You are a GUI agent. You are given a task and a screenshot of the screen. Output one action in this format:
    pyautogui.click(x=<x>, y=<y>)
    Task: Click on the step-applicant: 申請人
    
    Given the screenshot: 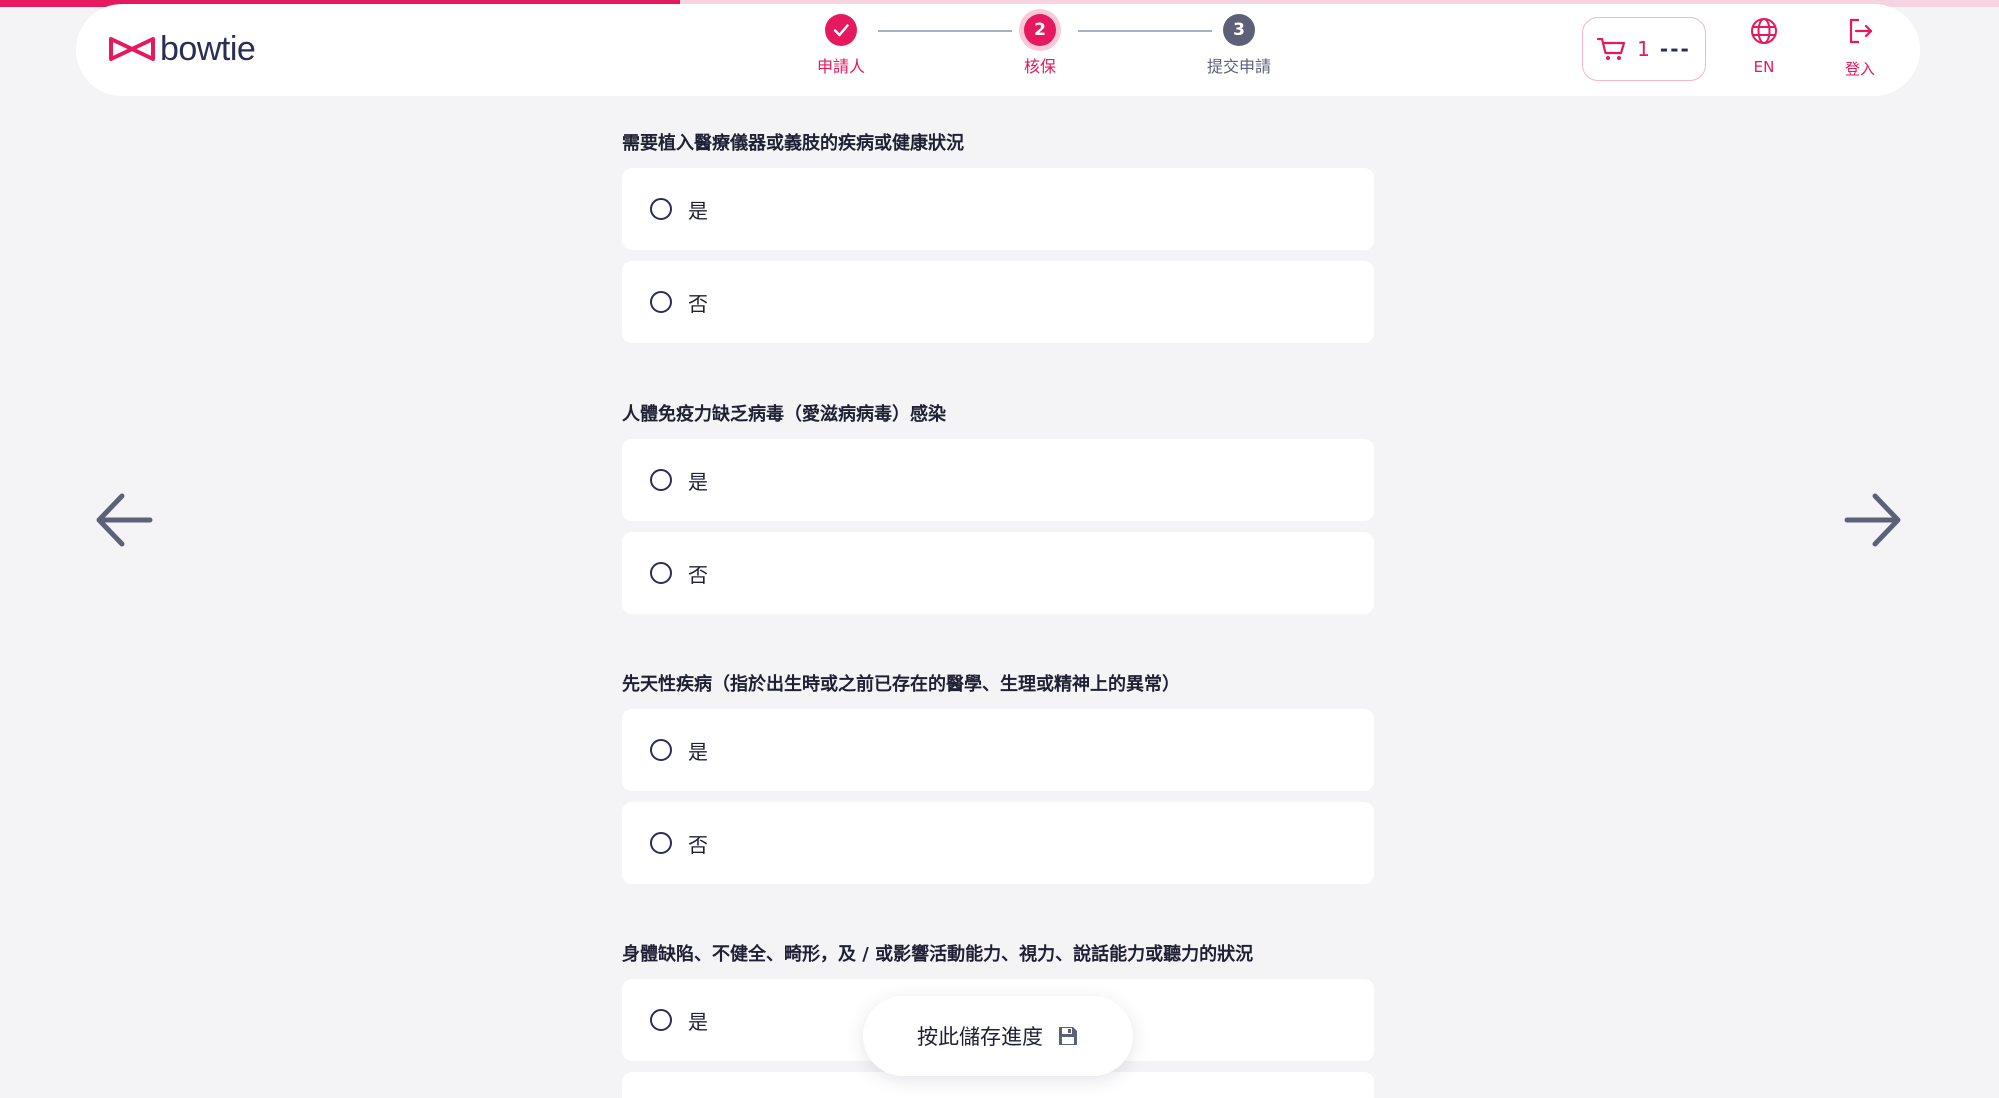 What is the action you would take?
    pyautogui.click(x=841, y=45)
    